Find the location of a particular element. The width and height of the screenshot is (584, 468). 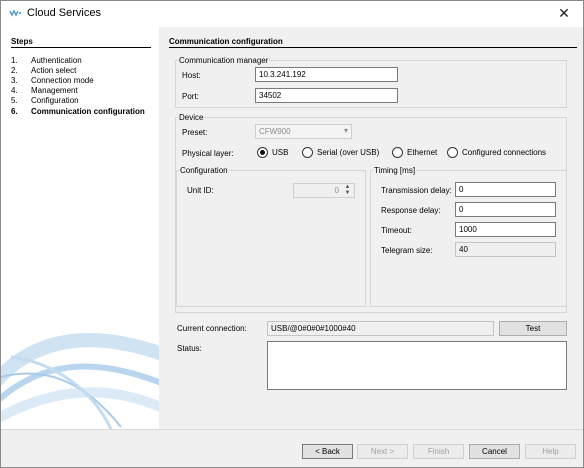

footer-divider is located at coordinates (292, 429).